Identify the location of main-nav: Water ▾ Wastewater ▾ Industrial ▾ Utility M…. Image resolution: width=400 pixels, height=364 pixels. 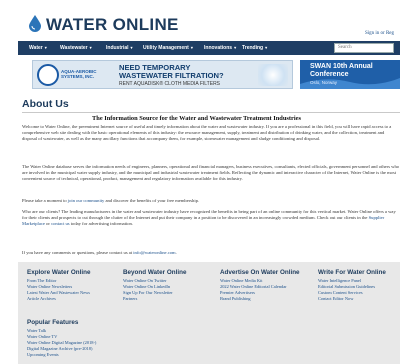
(209, 48).